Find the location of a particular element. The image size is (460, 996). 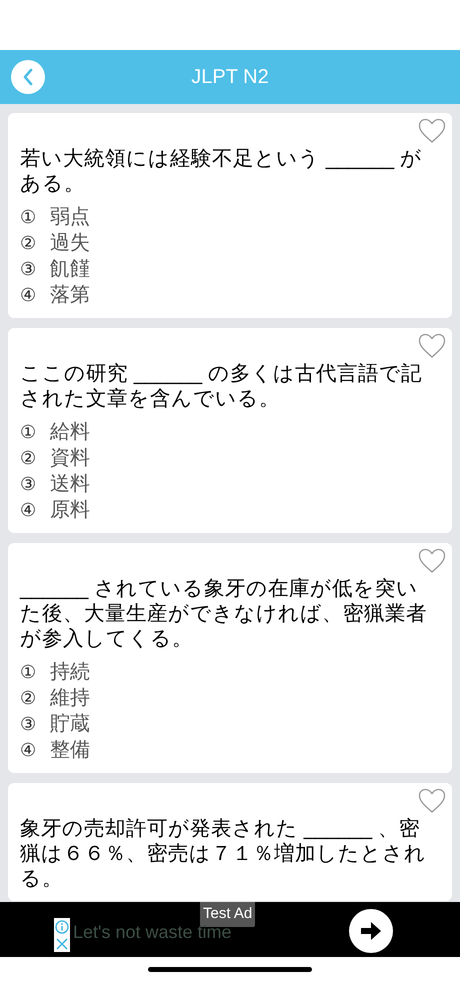

question-text: 象牙の売却許可が発表された ______ 、密猟は６６％、密売は７１％増加したとされる。 is located at coordinates (223, 853).